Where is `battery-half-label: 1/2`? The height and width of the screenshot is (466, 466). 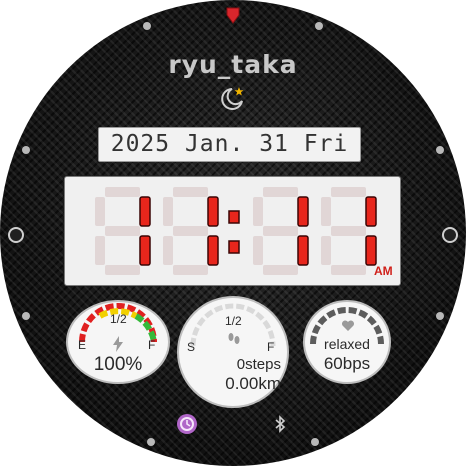
battery-half-label: 1/2 is located at coordinates (118, 319).